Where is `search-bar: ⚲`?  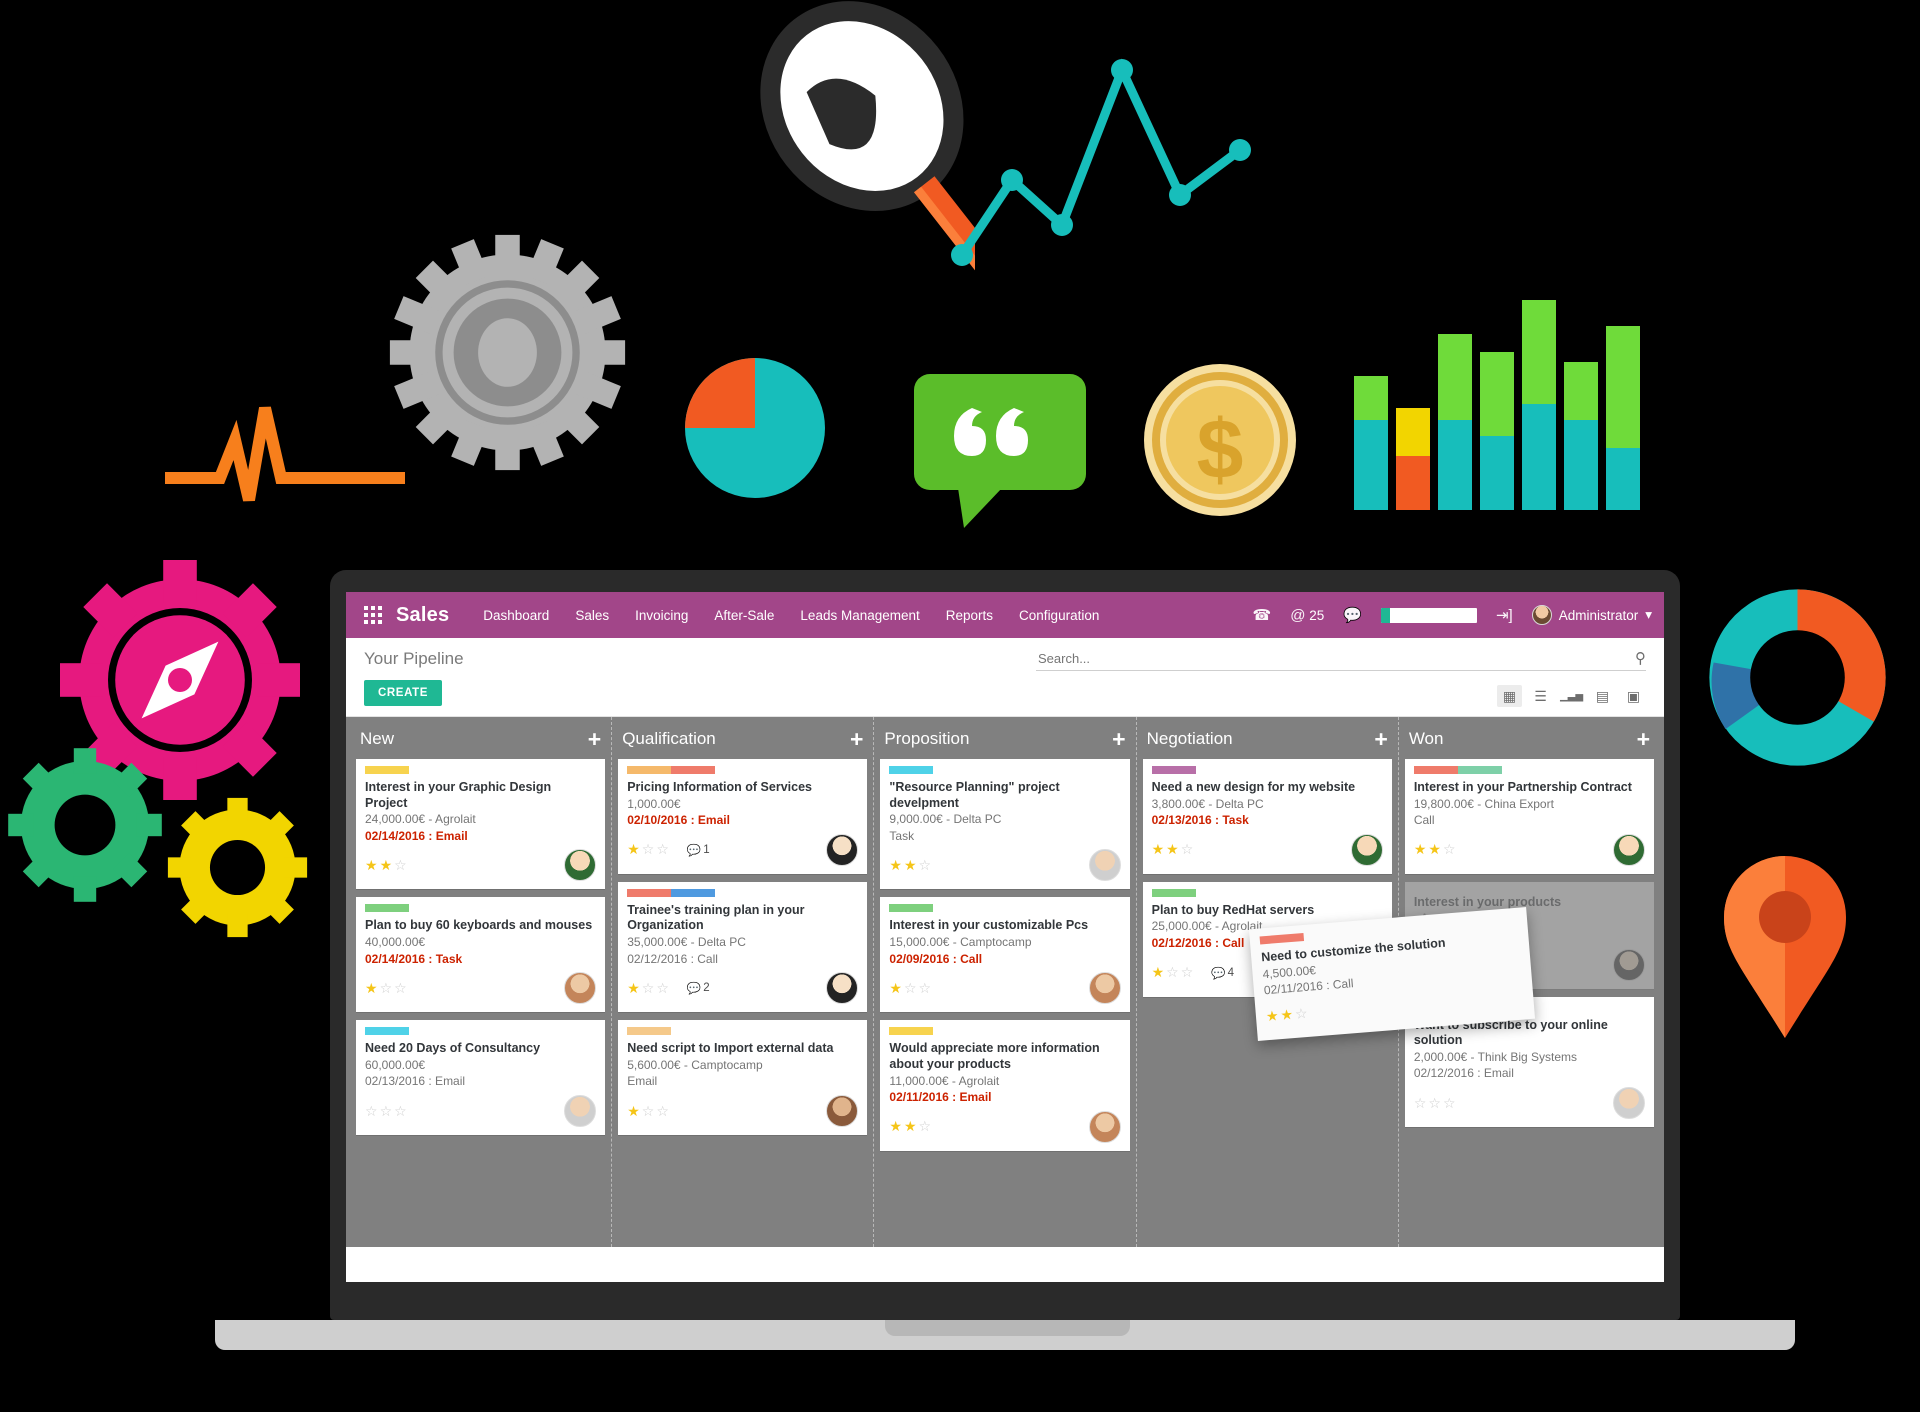 search-bar: ⚲ is located at coordinates (1341, 660).